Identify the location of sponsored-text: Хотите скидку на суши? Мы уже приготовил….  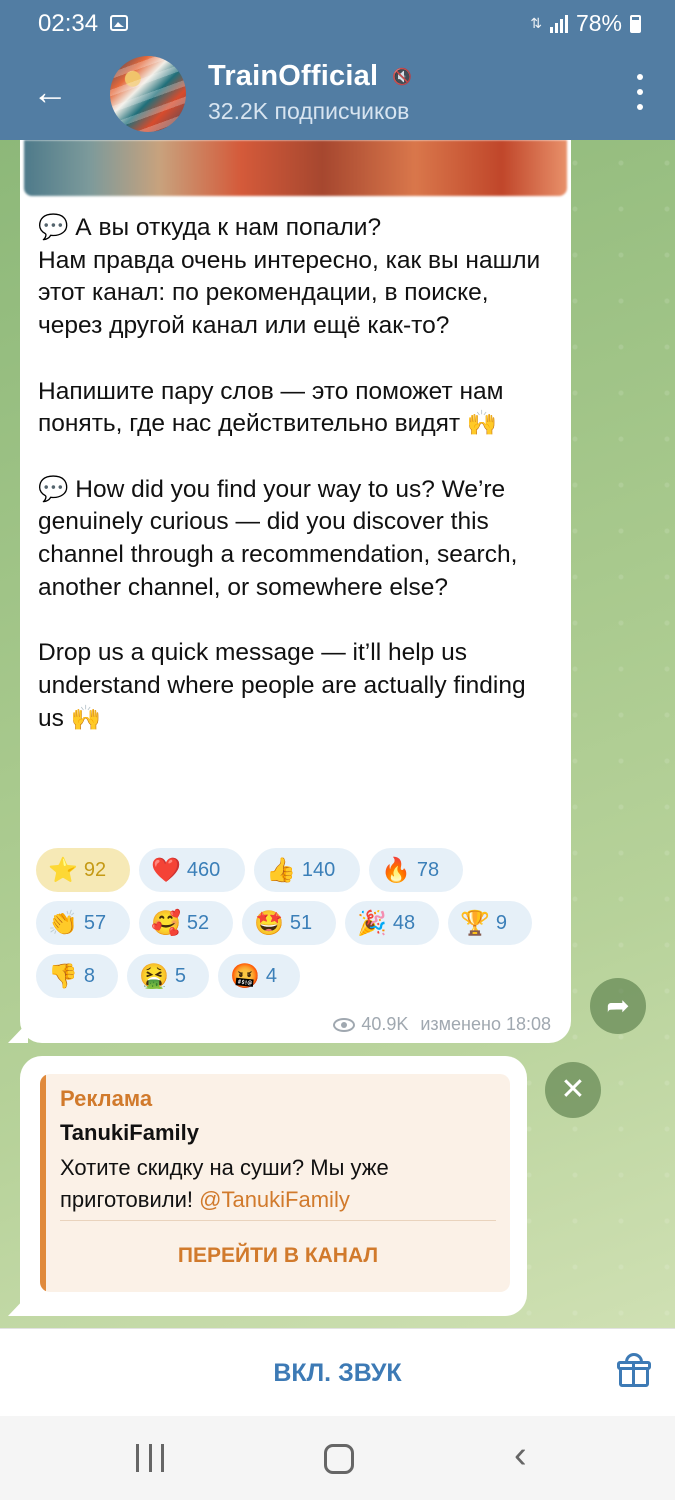
(280, 1184).